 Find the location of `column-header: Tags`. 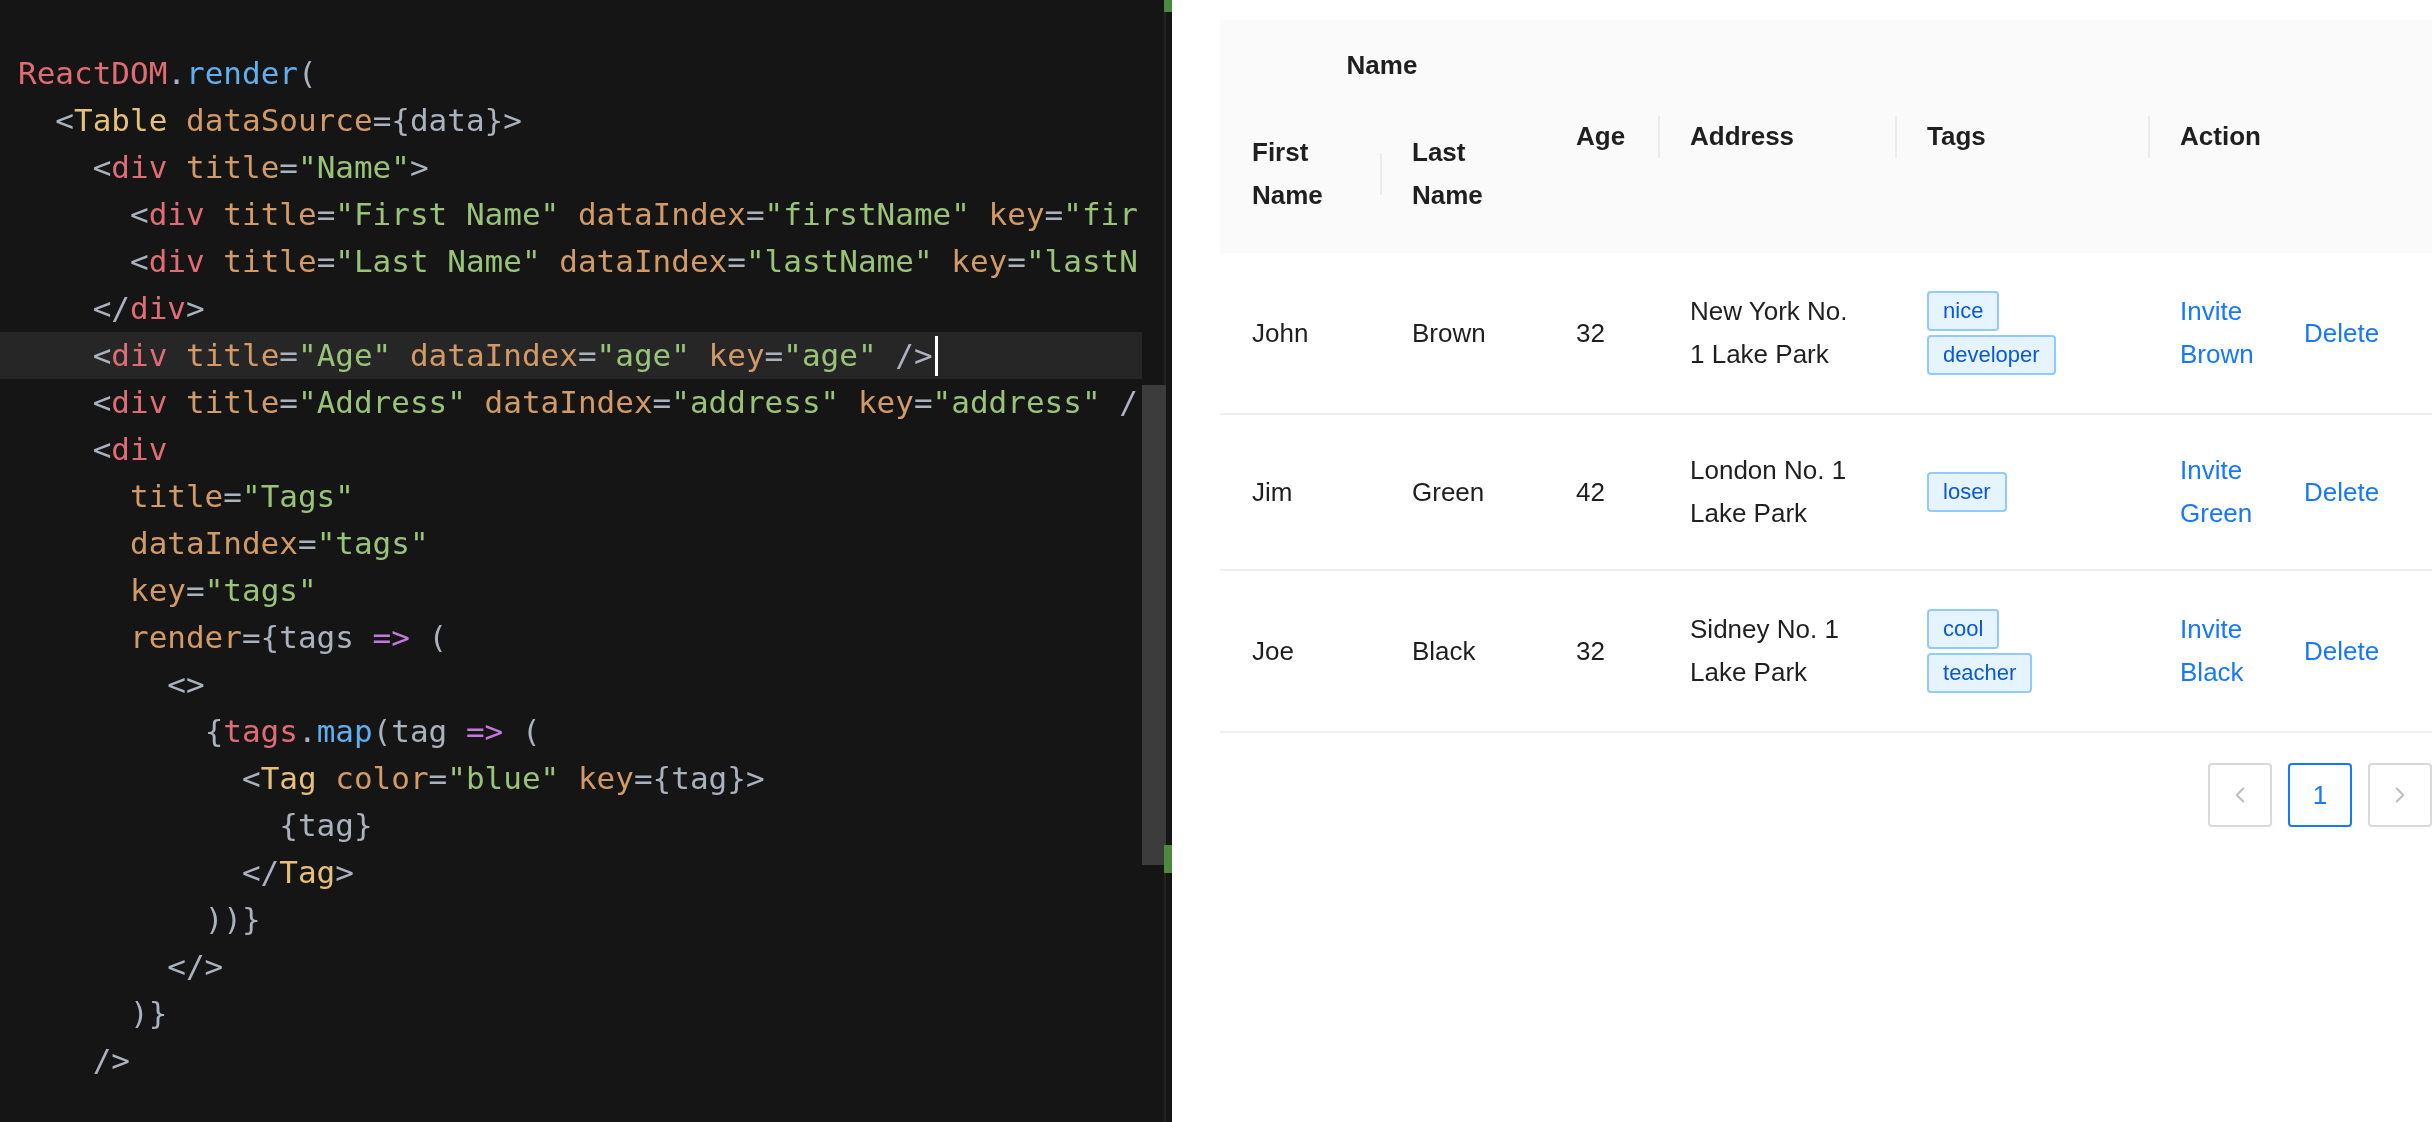

column-header: Tags is located at coordinates (2021, 136).